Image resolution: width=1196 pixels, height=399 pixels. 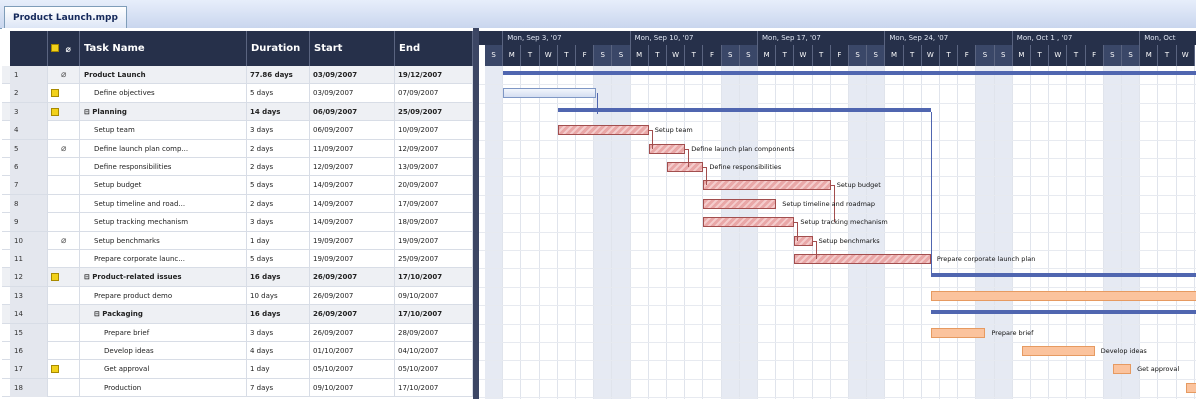 What do you see at coordinates (352, 148) in the screenshot?
I see `start-cell: 11/09/2007` at bounding box center [352, 148].